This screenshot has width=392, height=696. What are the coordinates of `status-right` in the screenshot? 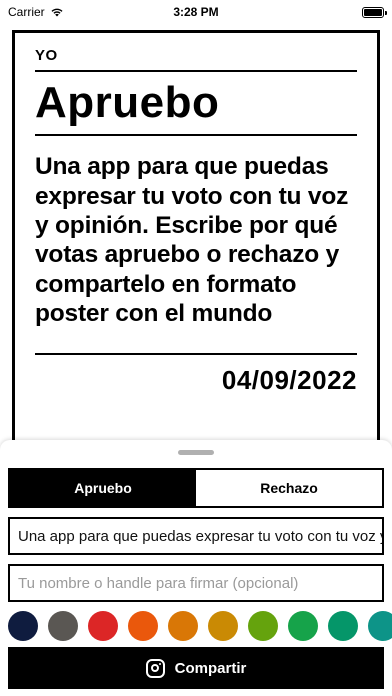 It's located at (374, 12).